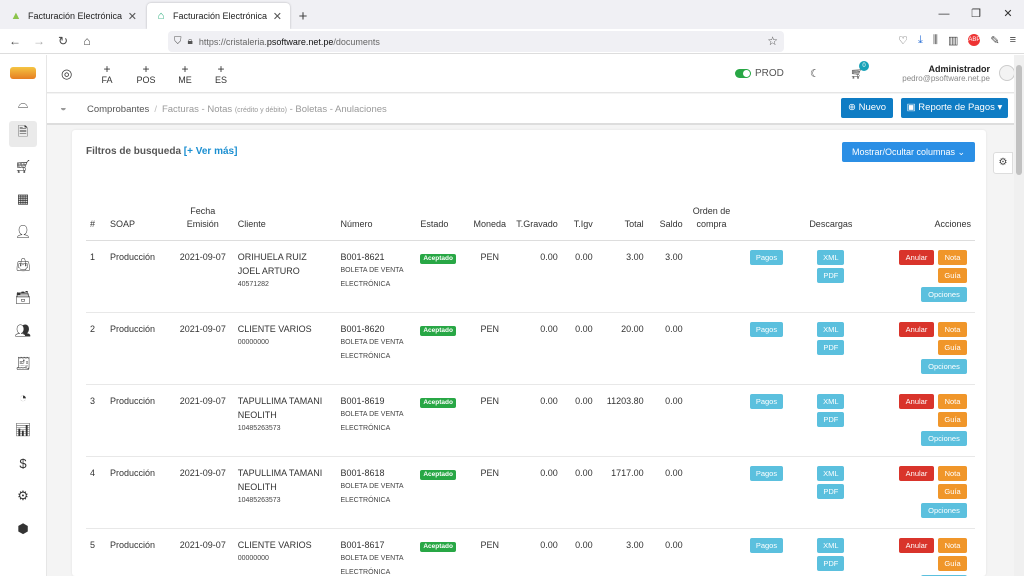 Image resolution: width=1024 pixels, height=576 pixels. Describe the element at coordinates (815, 73) in the screenshot. I see `dark-mode-icon: ☾` at that location.